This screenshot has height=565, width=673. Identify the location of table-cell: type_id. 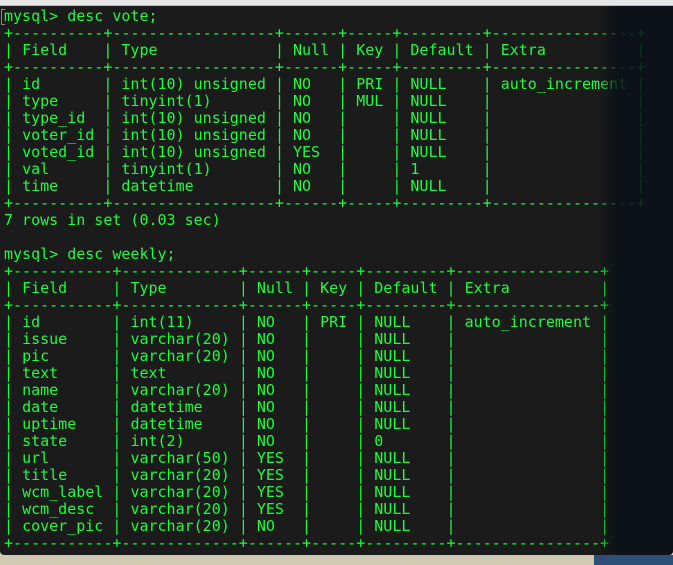
(63, 118).